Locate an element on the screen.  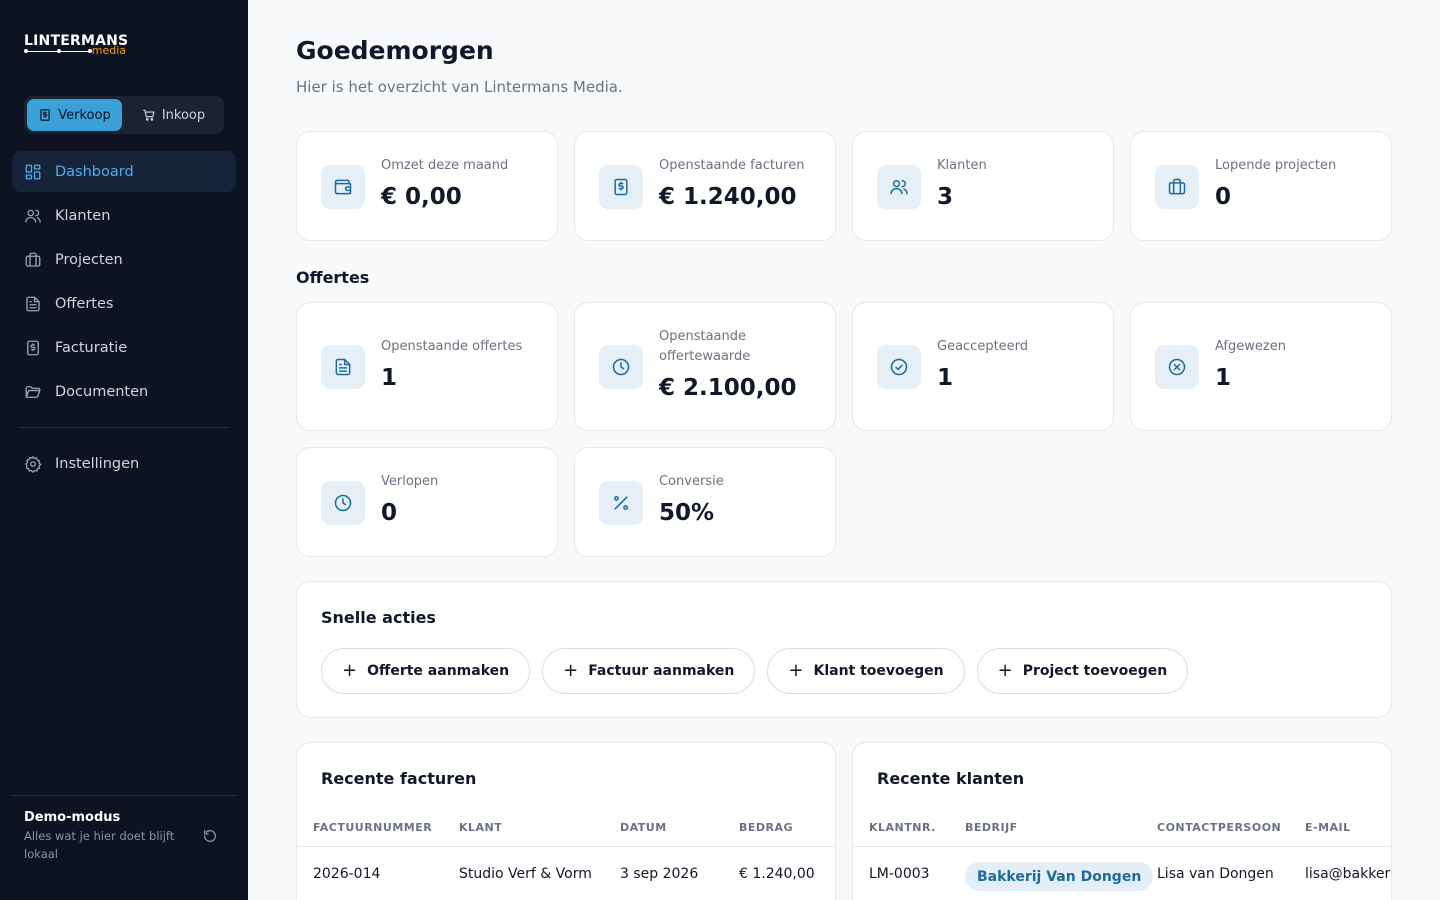
logo: LINTERMANS media is located at coordinates (76, 46).